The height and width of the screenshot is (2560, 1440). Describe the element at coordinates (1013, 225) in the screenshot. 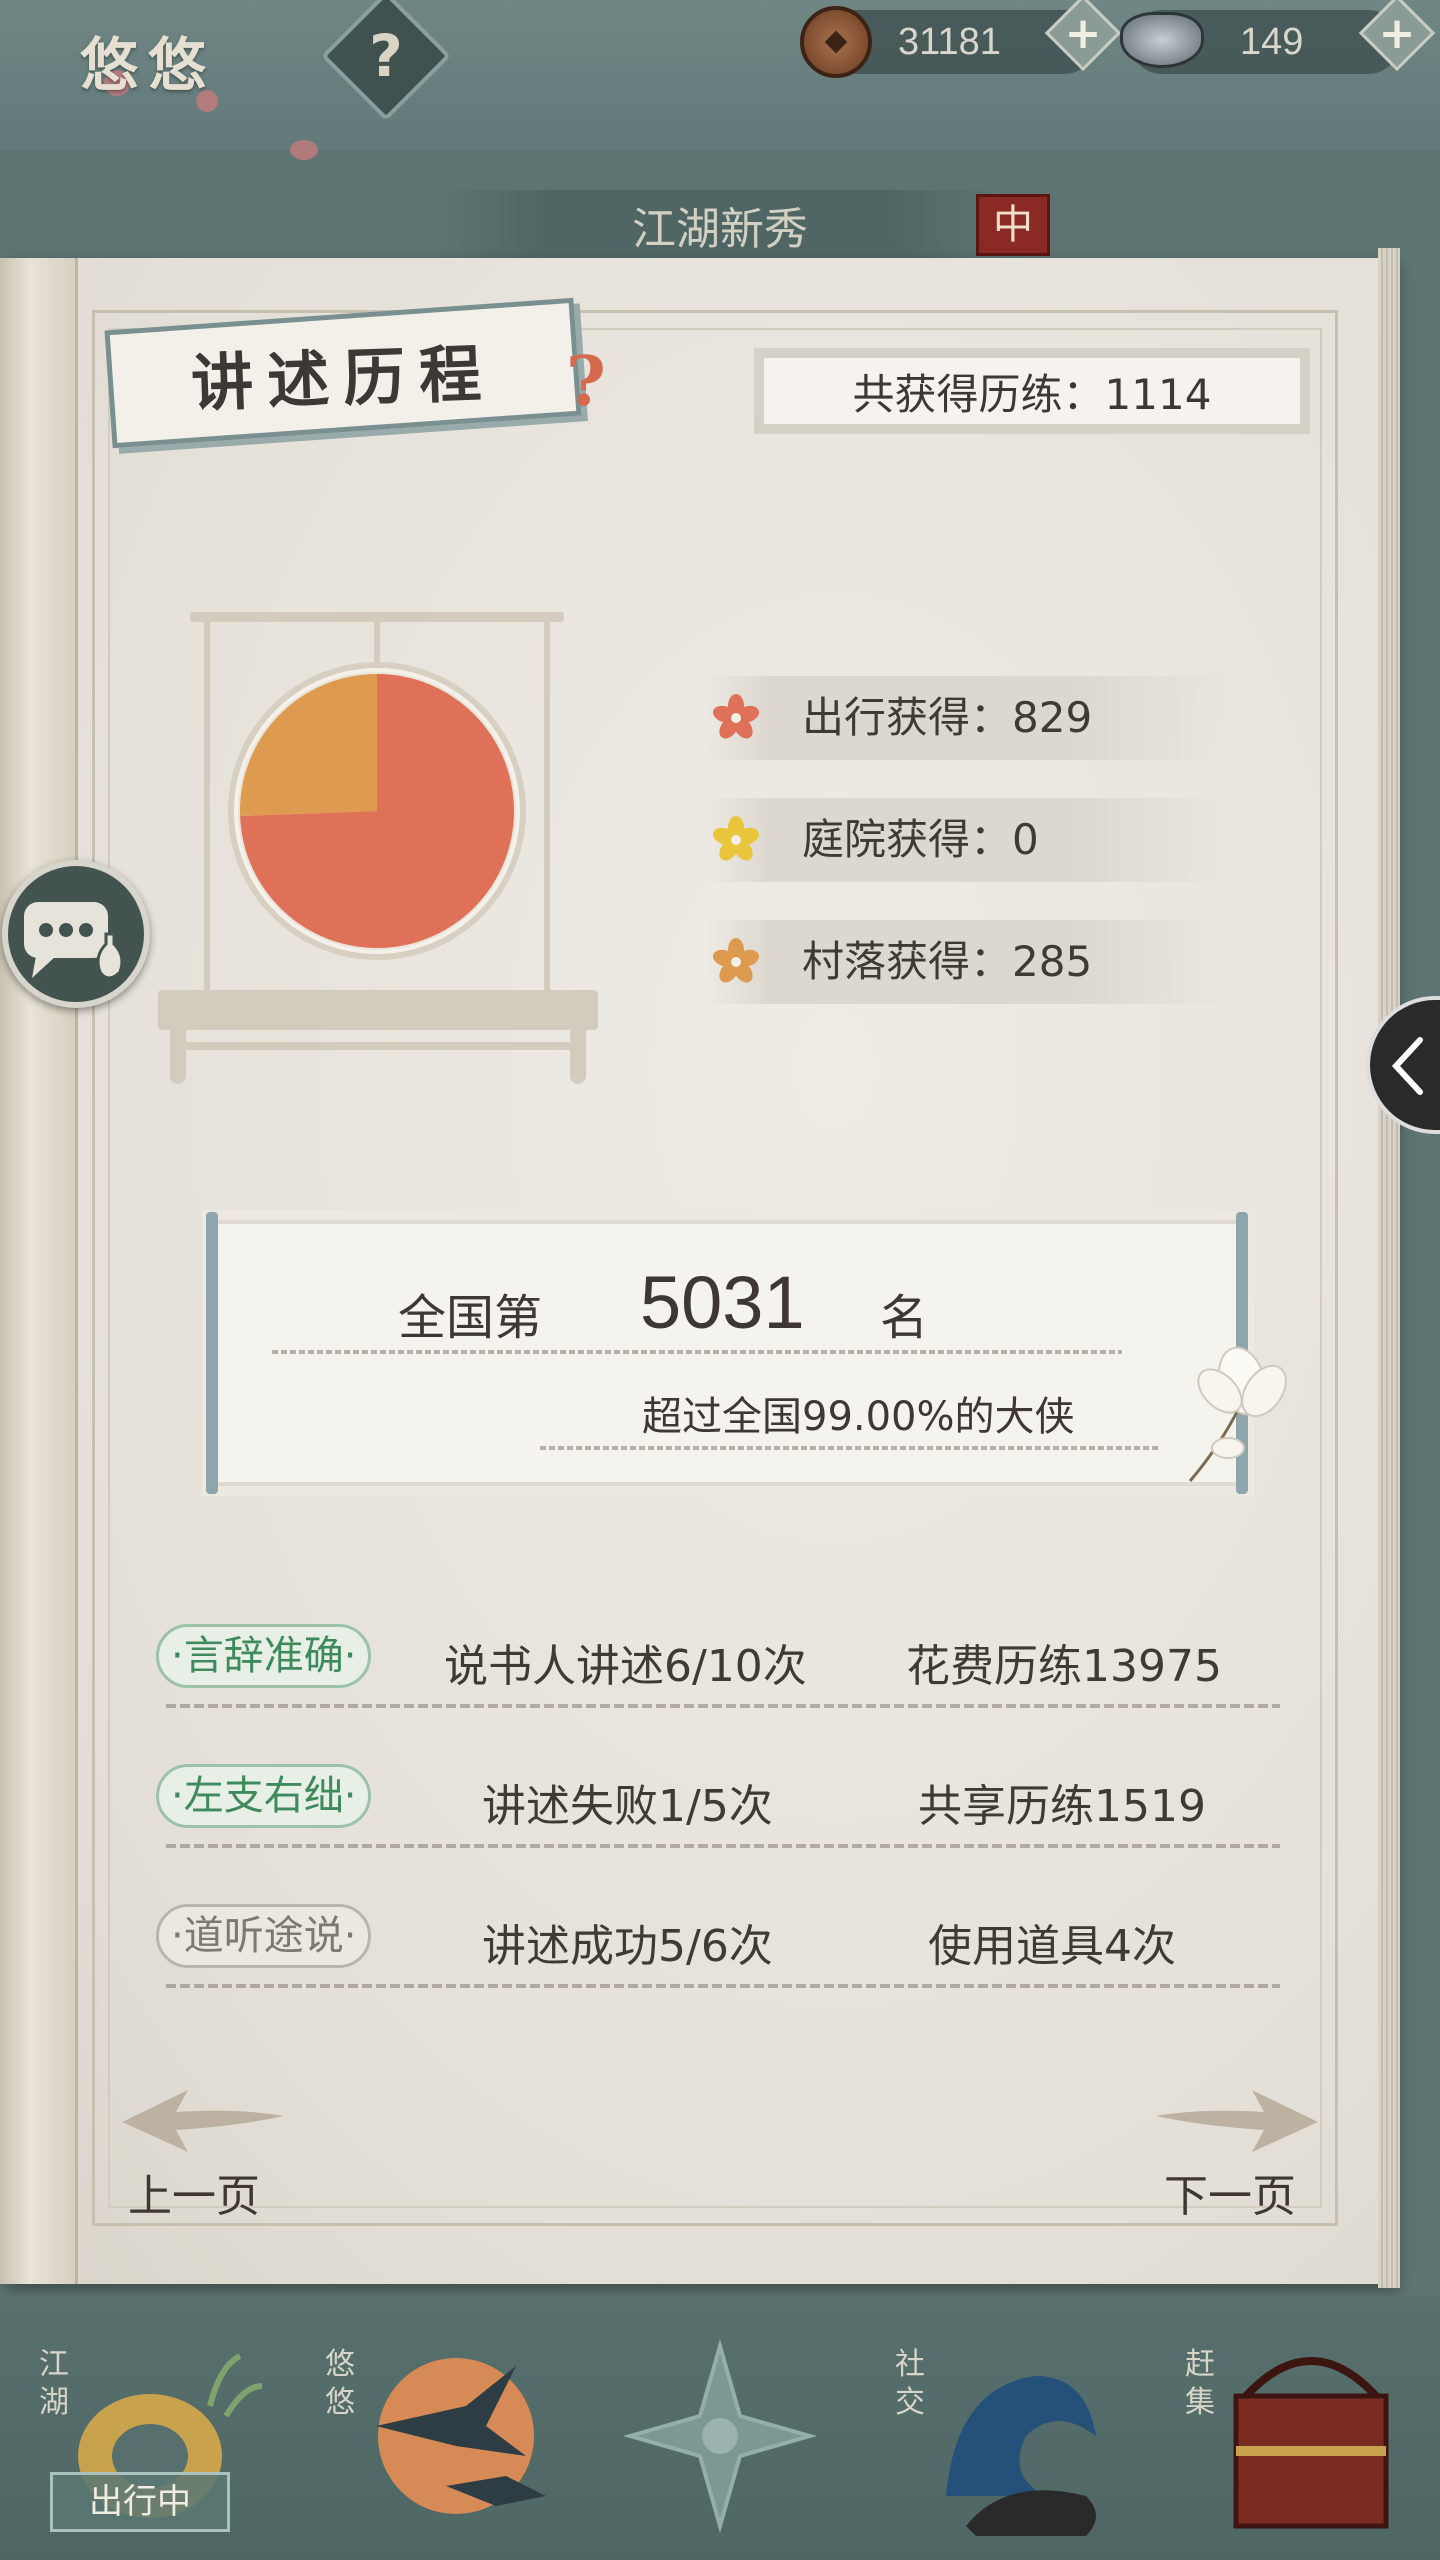

I see `rank-badge: 中` at that location.